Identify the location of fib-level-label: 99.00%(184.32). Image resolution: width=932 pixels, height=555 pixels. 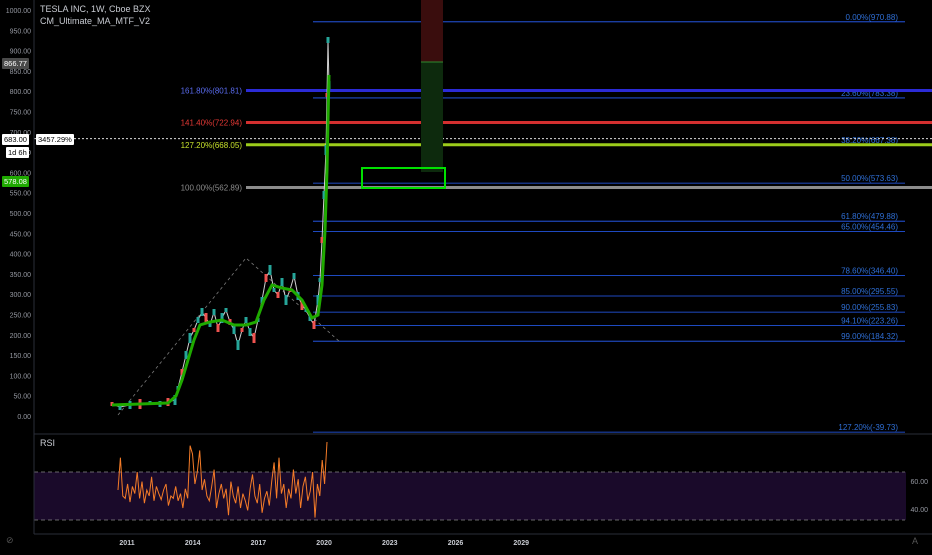
(869, 336).